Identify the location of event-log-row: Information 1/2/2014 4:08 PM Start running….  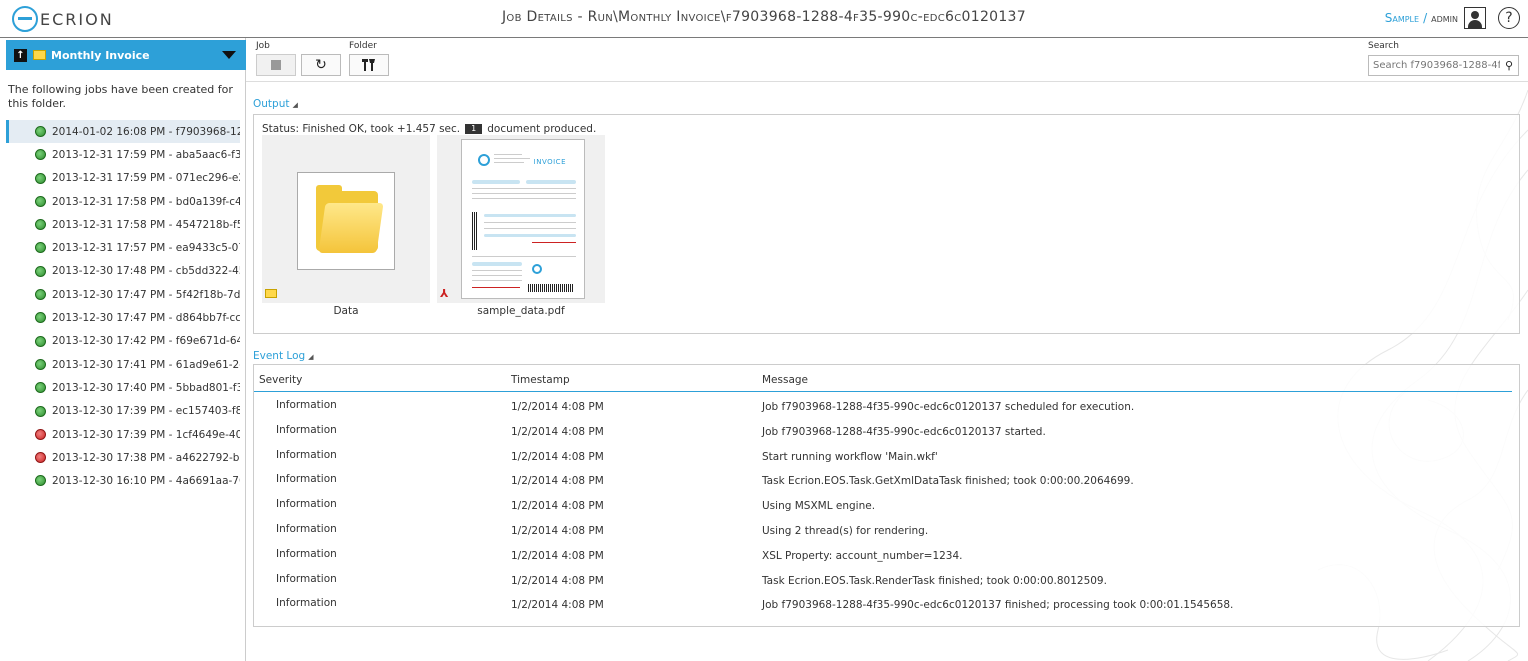
(883, 461).